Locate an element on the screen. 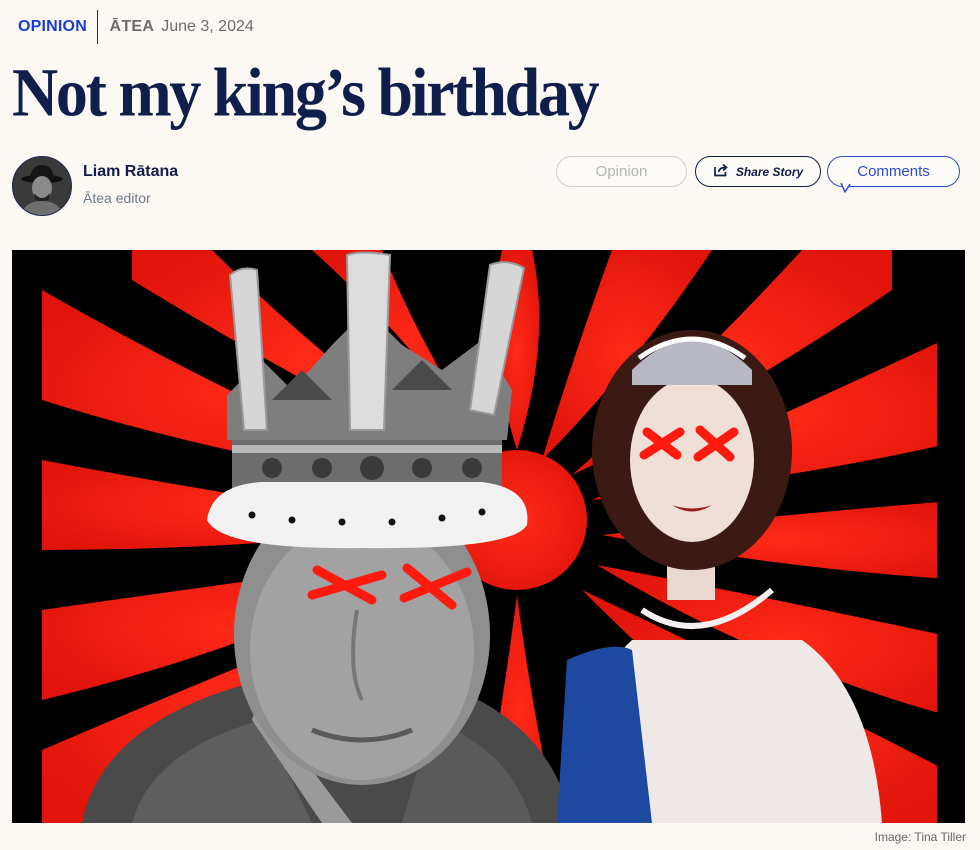 The image size is (980, 850). page-title: Not my king’s birthday is located at coordinates (306, 92).